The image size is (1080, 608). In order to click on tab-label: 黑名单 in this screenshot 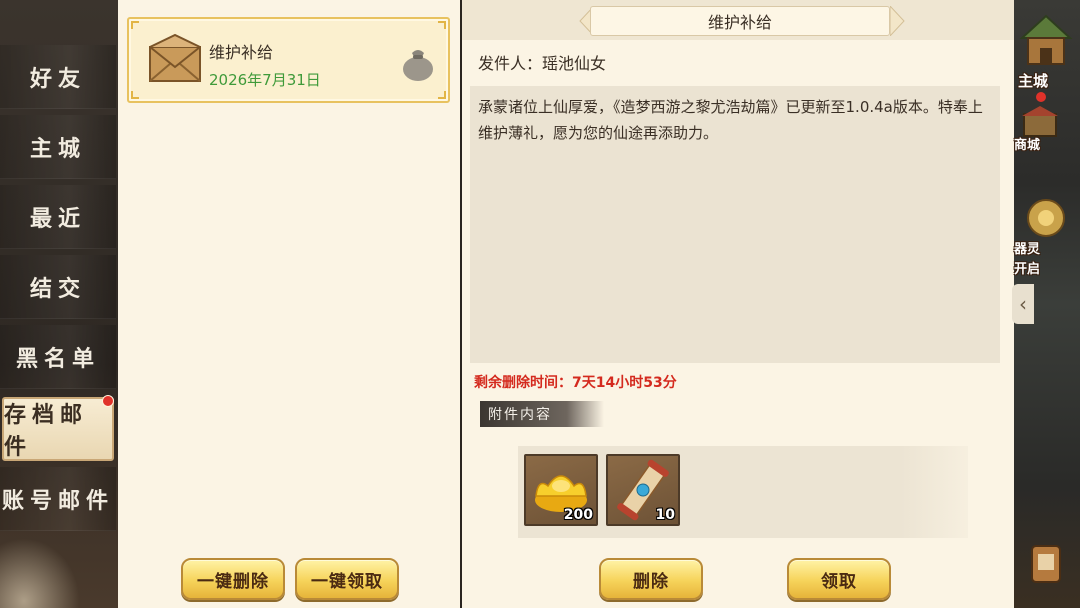, I will do `click(57, 358)`.